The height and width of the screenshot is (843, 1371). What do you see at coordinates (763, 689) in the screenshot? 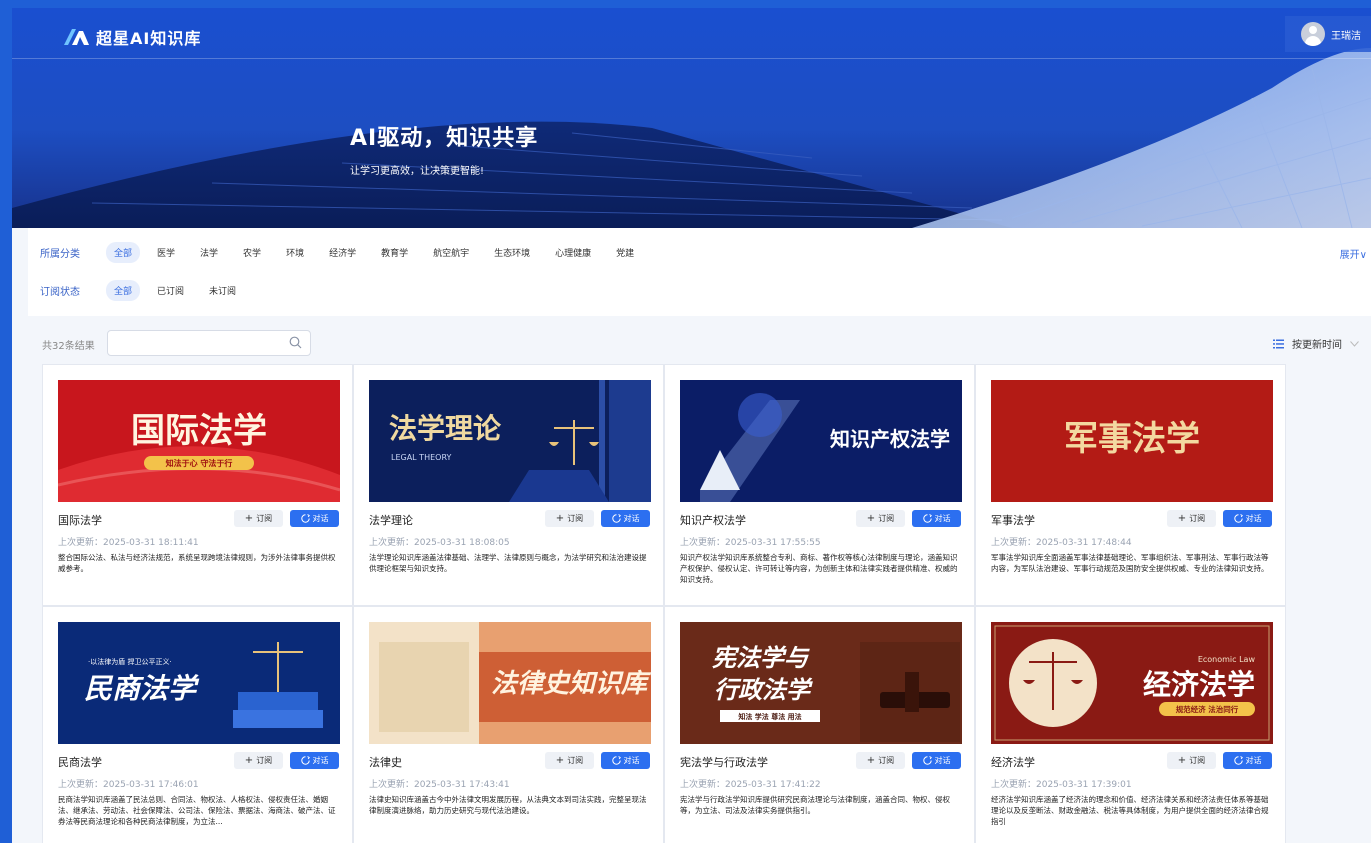
I see `thumb-title-line2: 行政法学` at bounding box center [763, 689].